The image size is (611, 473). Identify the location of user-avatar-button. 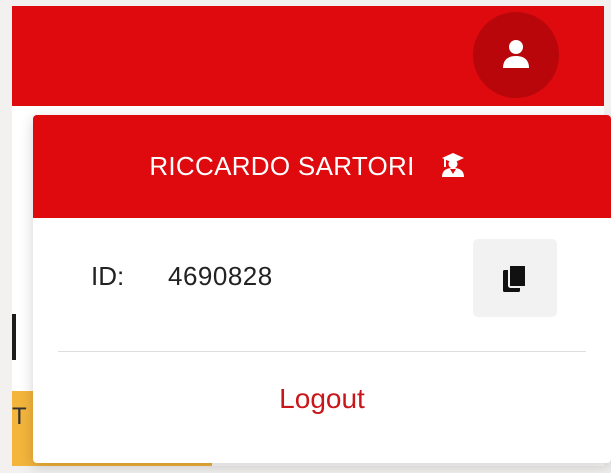
(516, 55).